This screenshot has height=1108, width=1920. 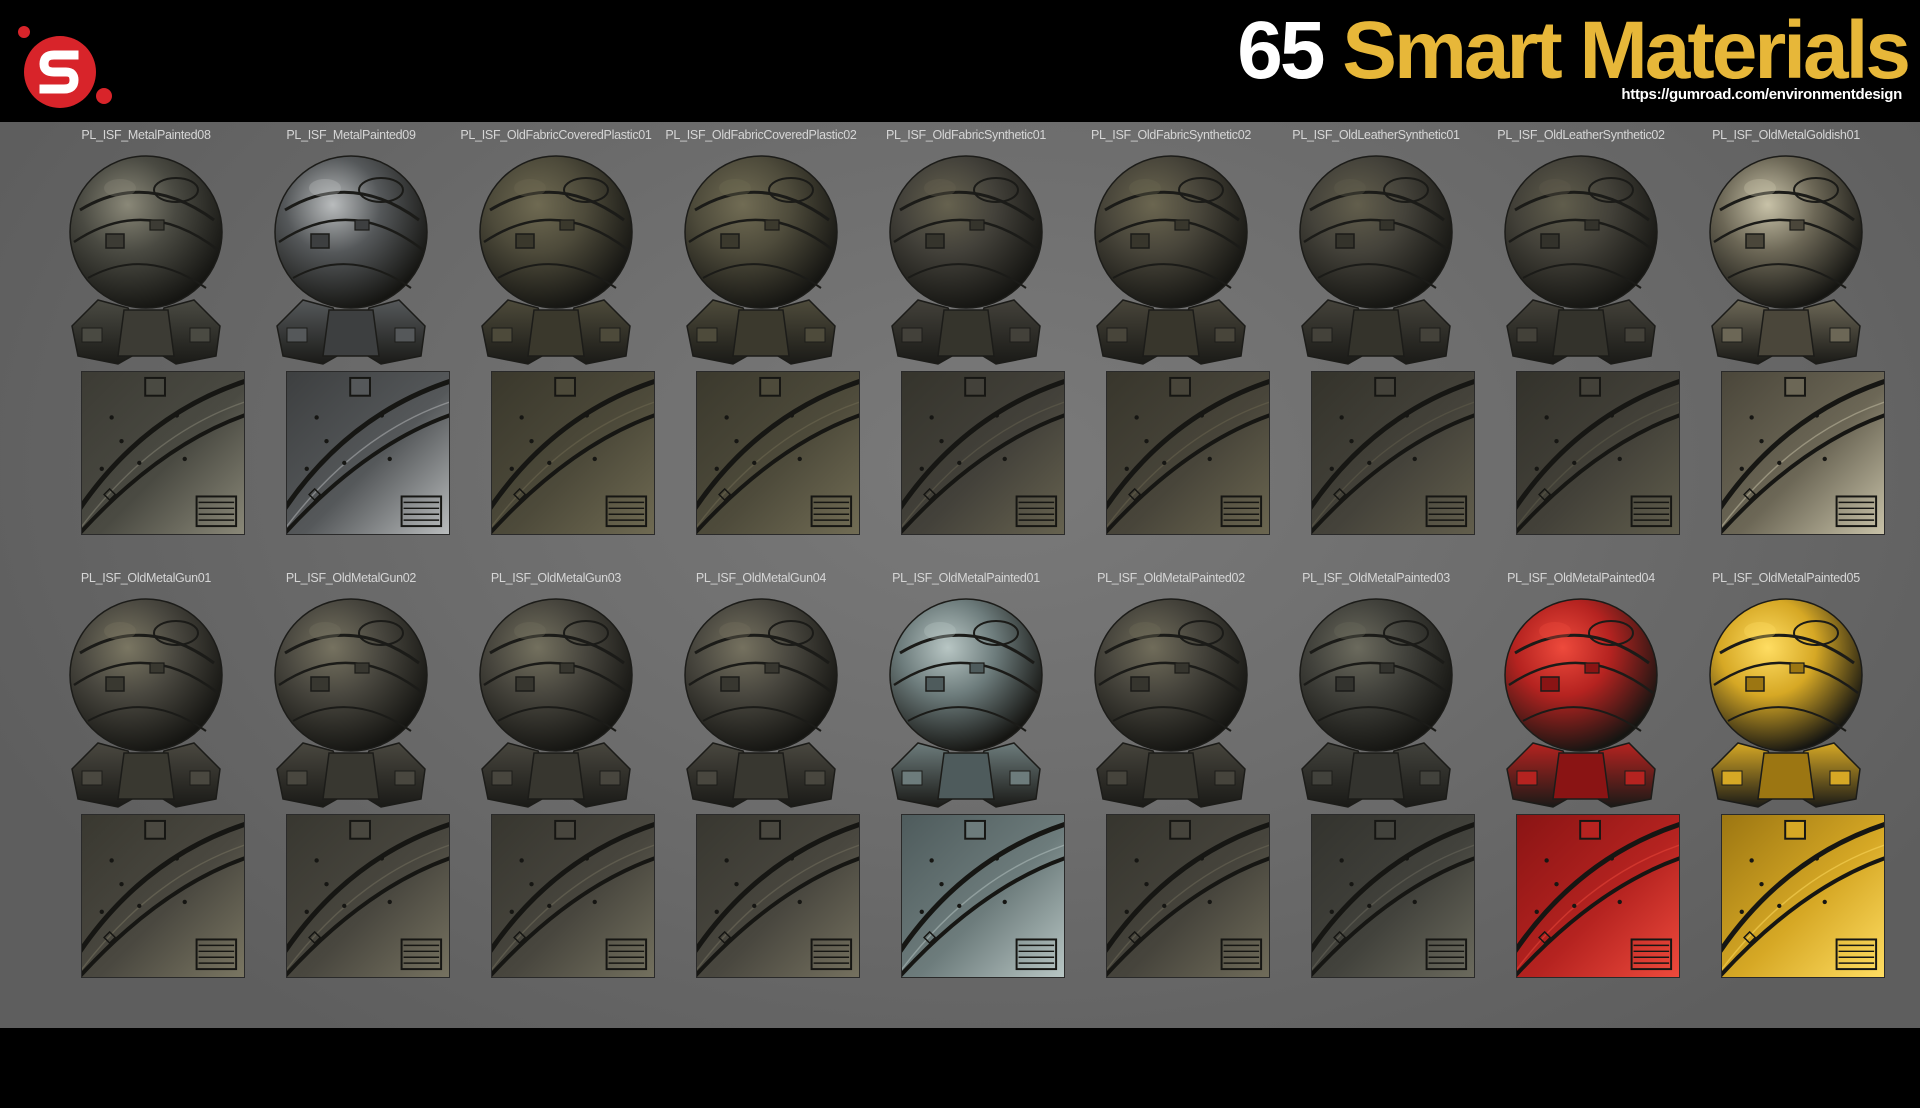 I want to click on material-card: PL_ISF_OldFabricSynthetic01, so click(x=966, y=338).